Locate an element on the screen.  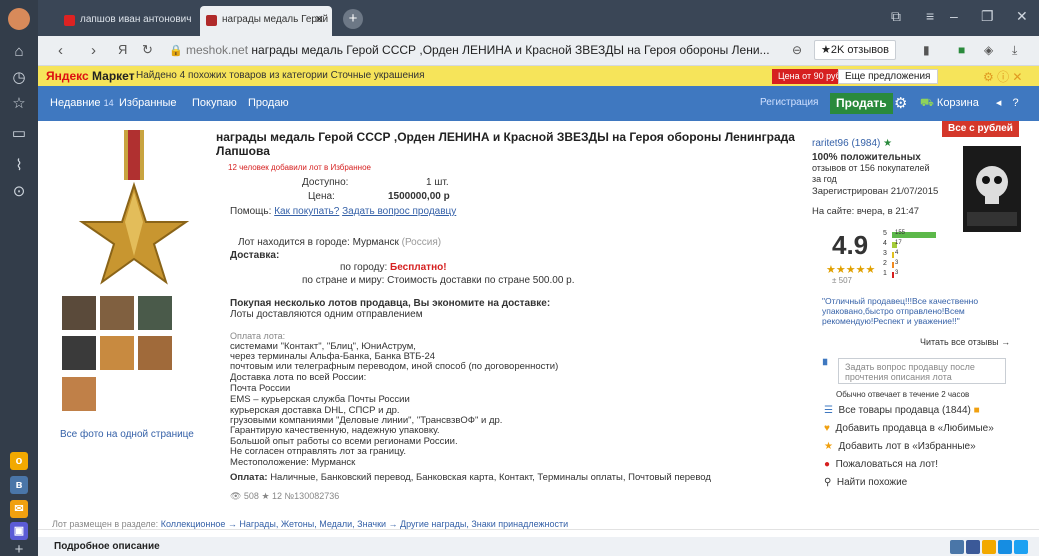
star-icon: ☆ is located at coordinates (19, 104).